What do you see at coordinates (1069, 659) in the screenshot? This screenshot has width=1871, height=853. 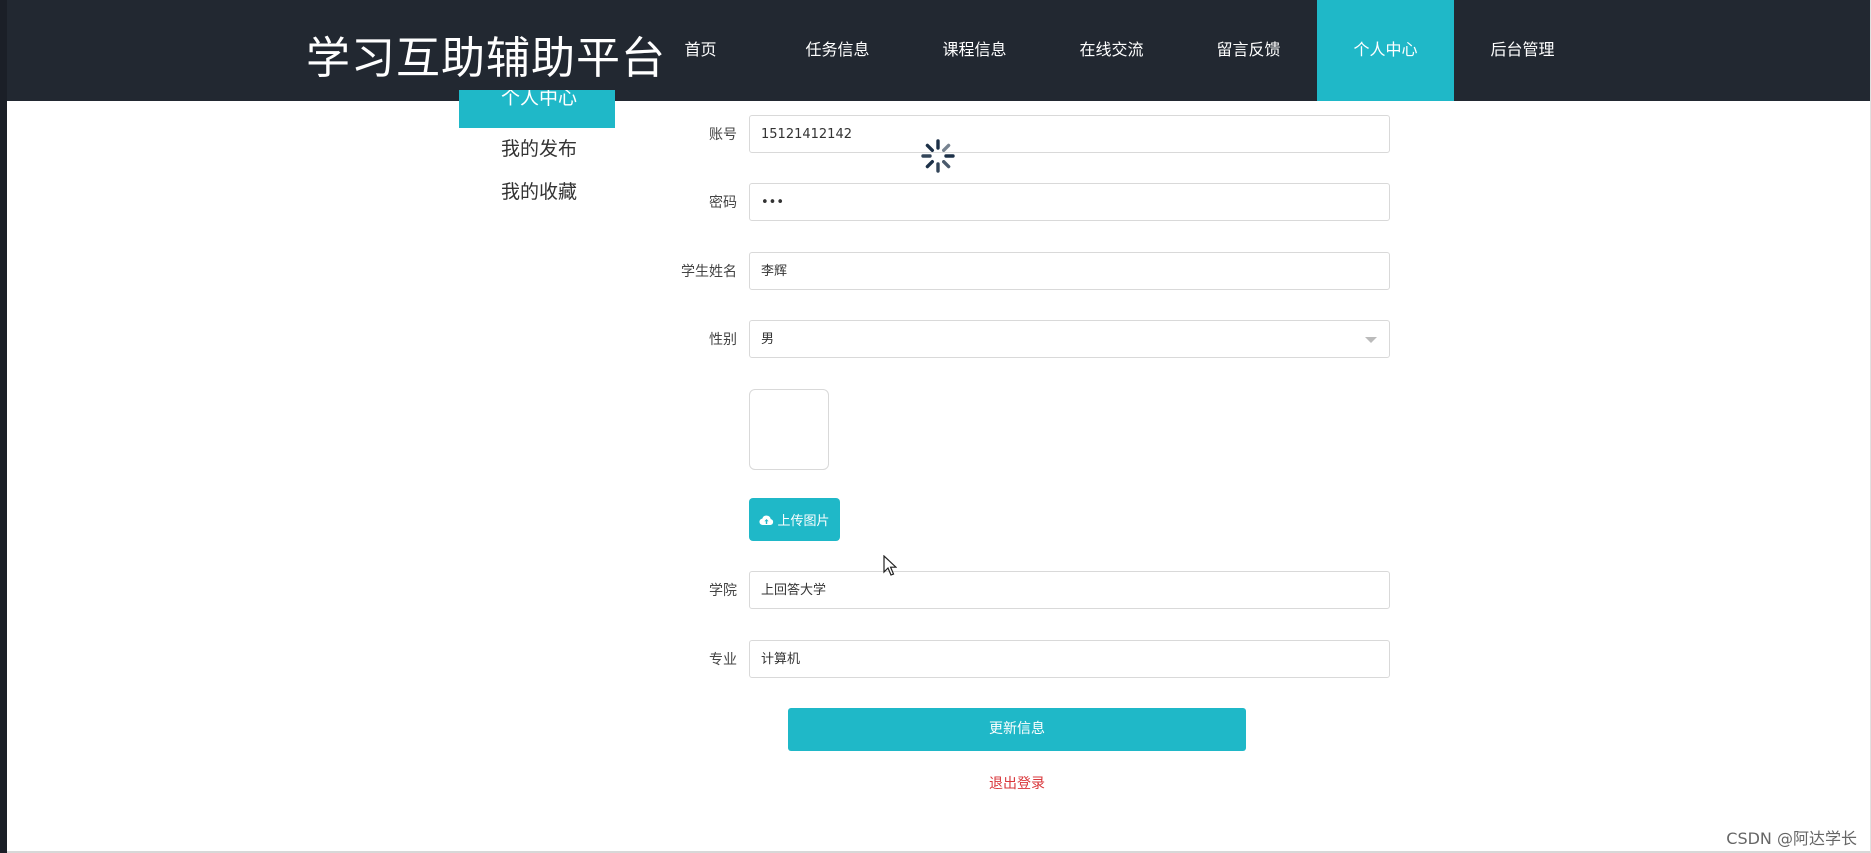 I see `major-input: 计算机` at bounding box center [1069, 659].